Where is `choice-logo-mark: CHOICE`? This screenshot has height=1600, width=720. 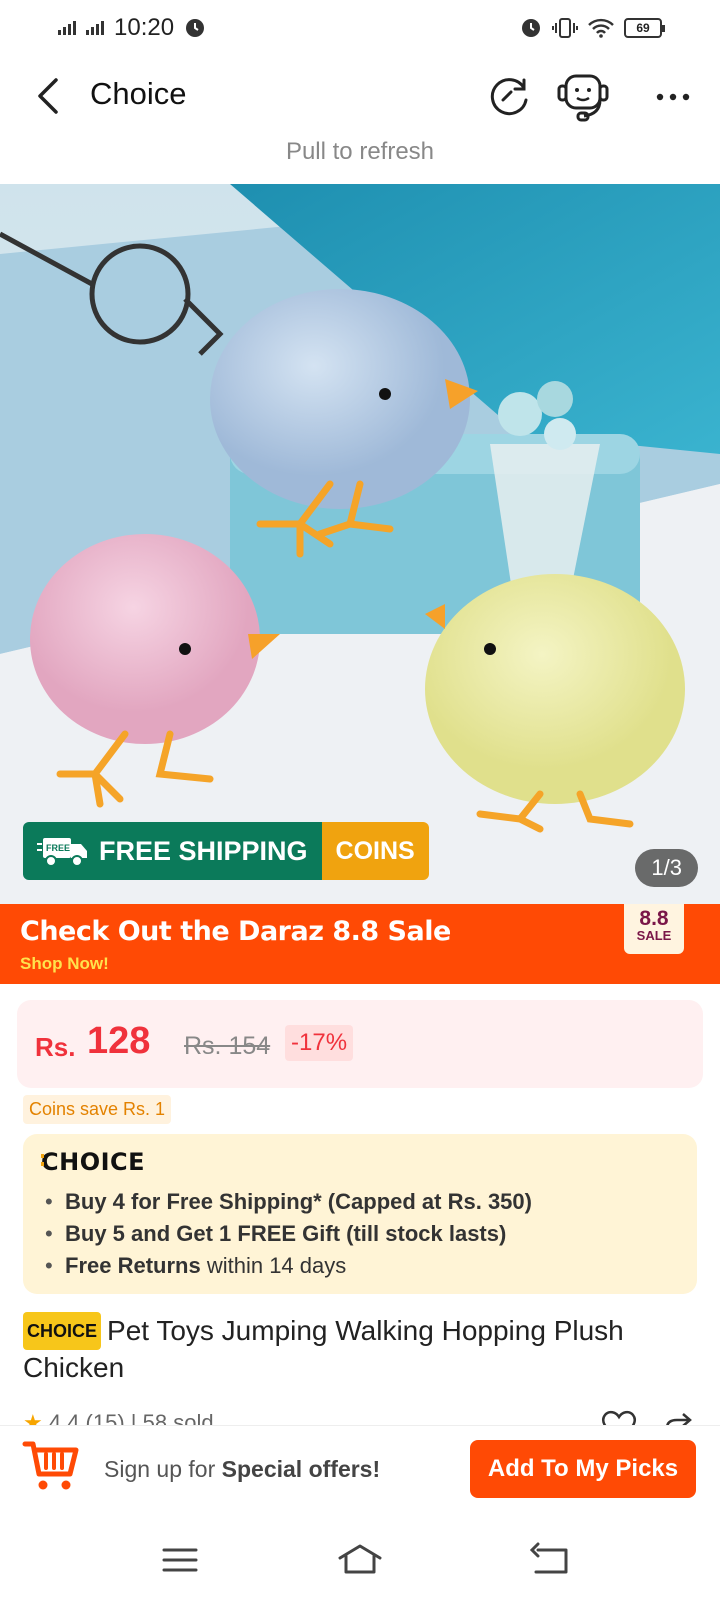 choice-logo-mark: CHOICE is located at coordinates (93, 1162).